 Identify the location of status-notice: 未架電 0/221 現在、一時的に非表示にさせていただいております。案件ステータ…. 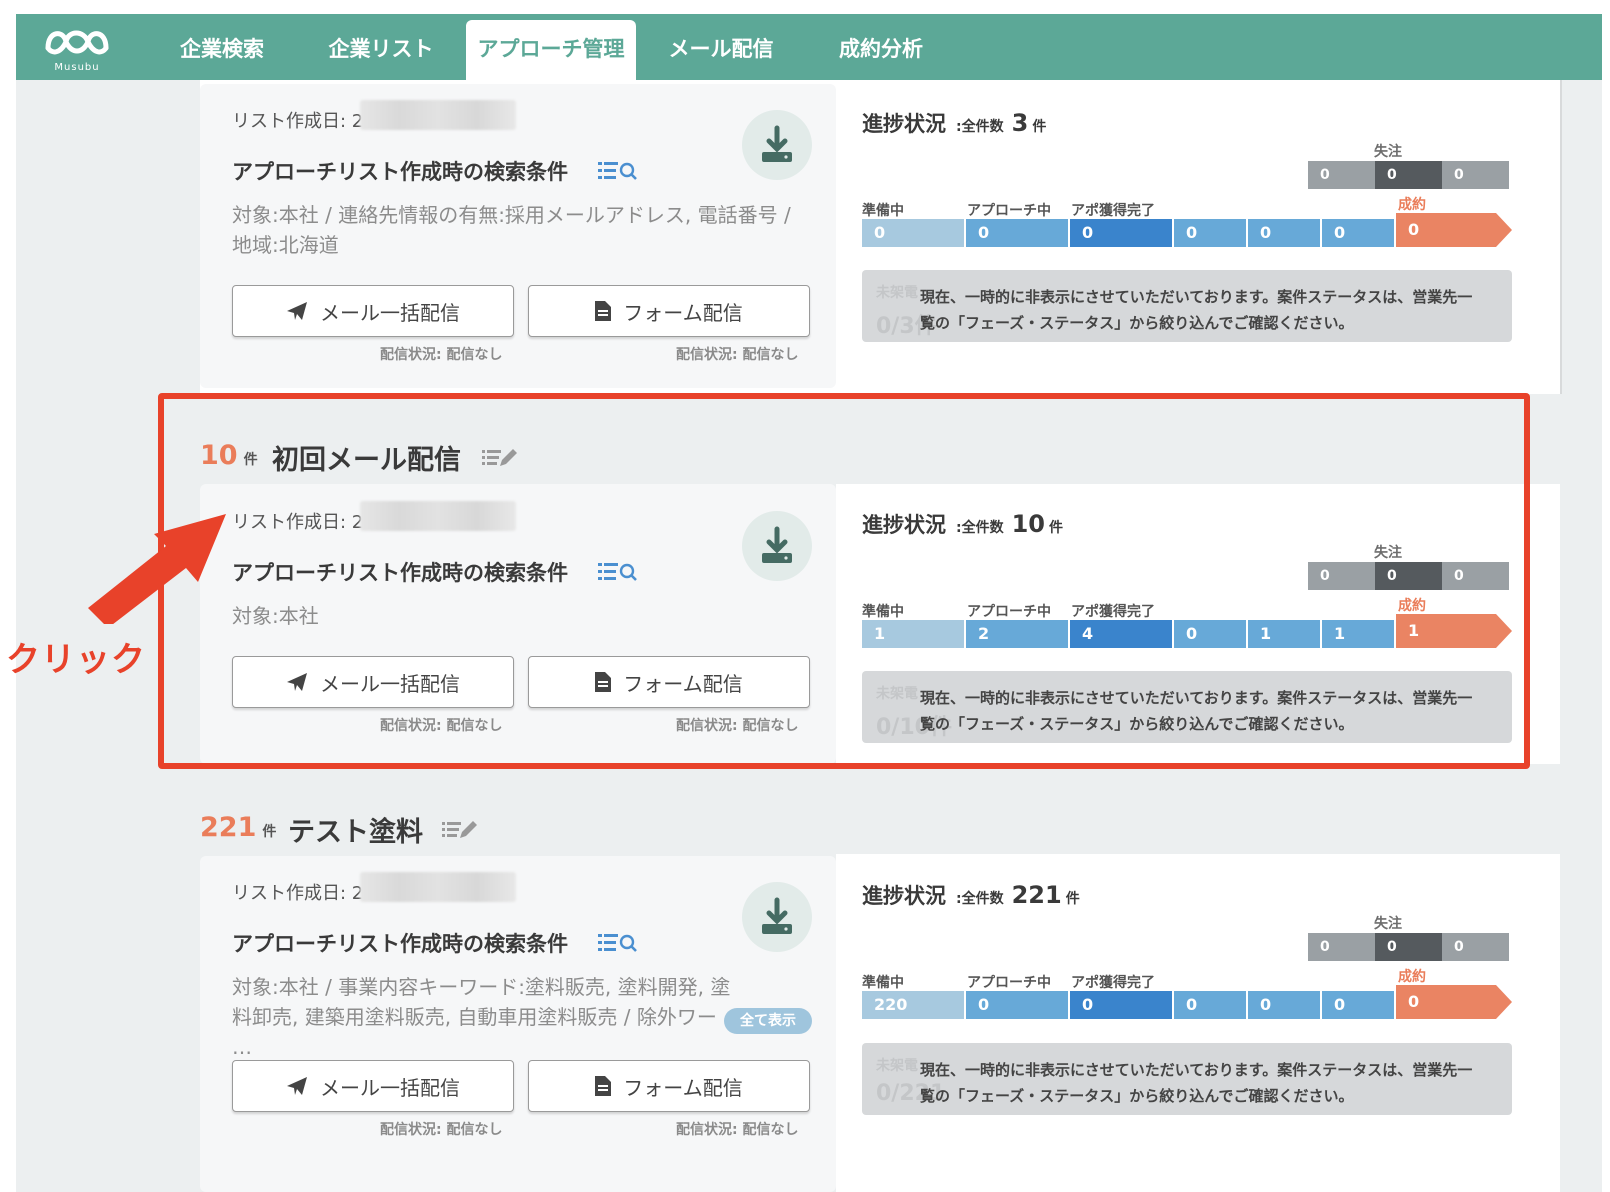
(1187, 1079).